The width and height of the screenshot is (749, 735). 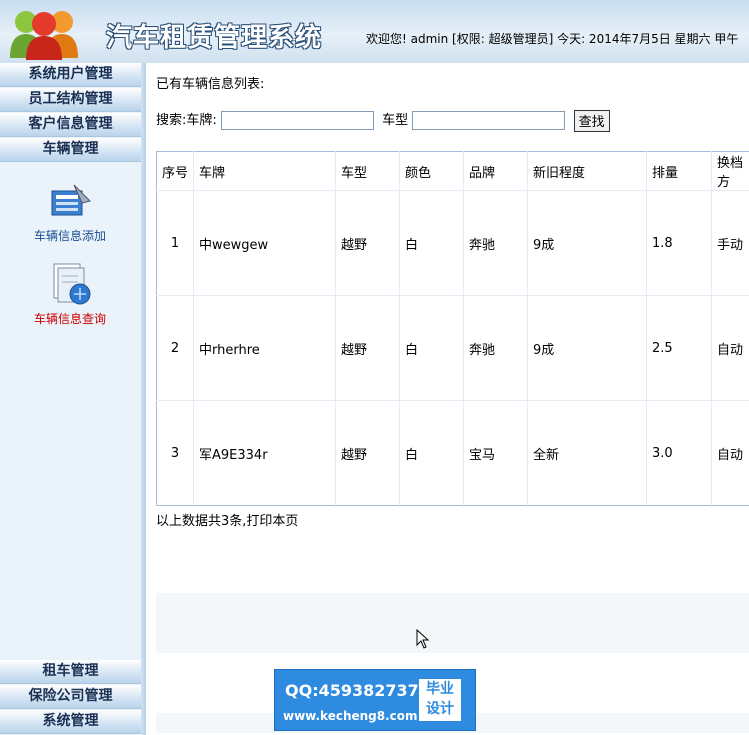 I want to click on table-row: 3 军A9E334r 越野 白 宝马 全新 3.0 自动, so click(x=452, y=453).